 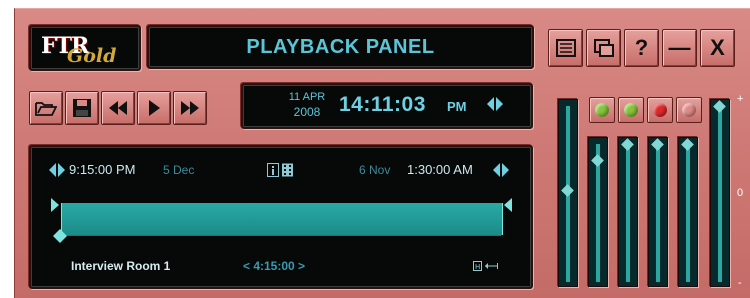 I want to click on timeline-baseline, so click(x=281, y=235).